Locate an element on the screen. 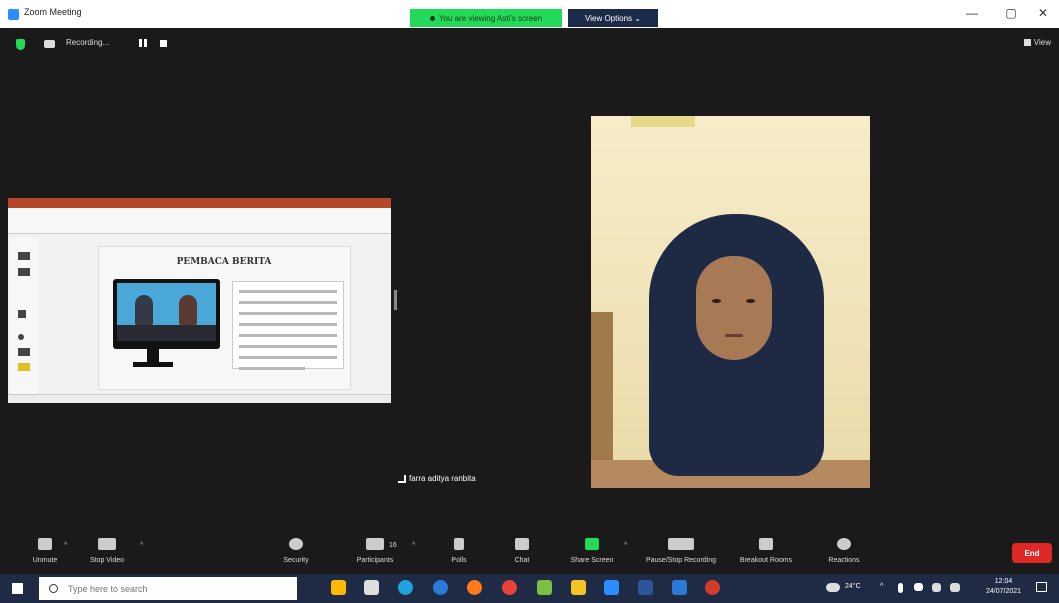 The width and height of the screenshot is (1059, 603). share-screen-icon is located at coordinates (592, 544).